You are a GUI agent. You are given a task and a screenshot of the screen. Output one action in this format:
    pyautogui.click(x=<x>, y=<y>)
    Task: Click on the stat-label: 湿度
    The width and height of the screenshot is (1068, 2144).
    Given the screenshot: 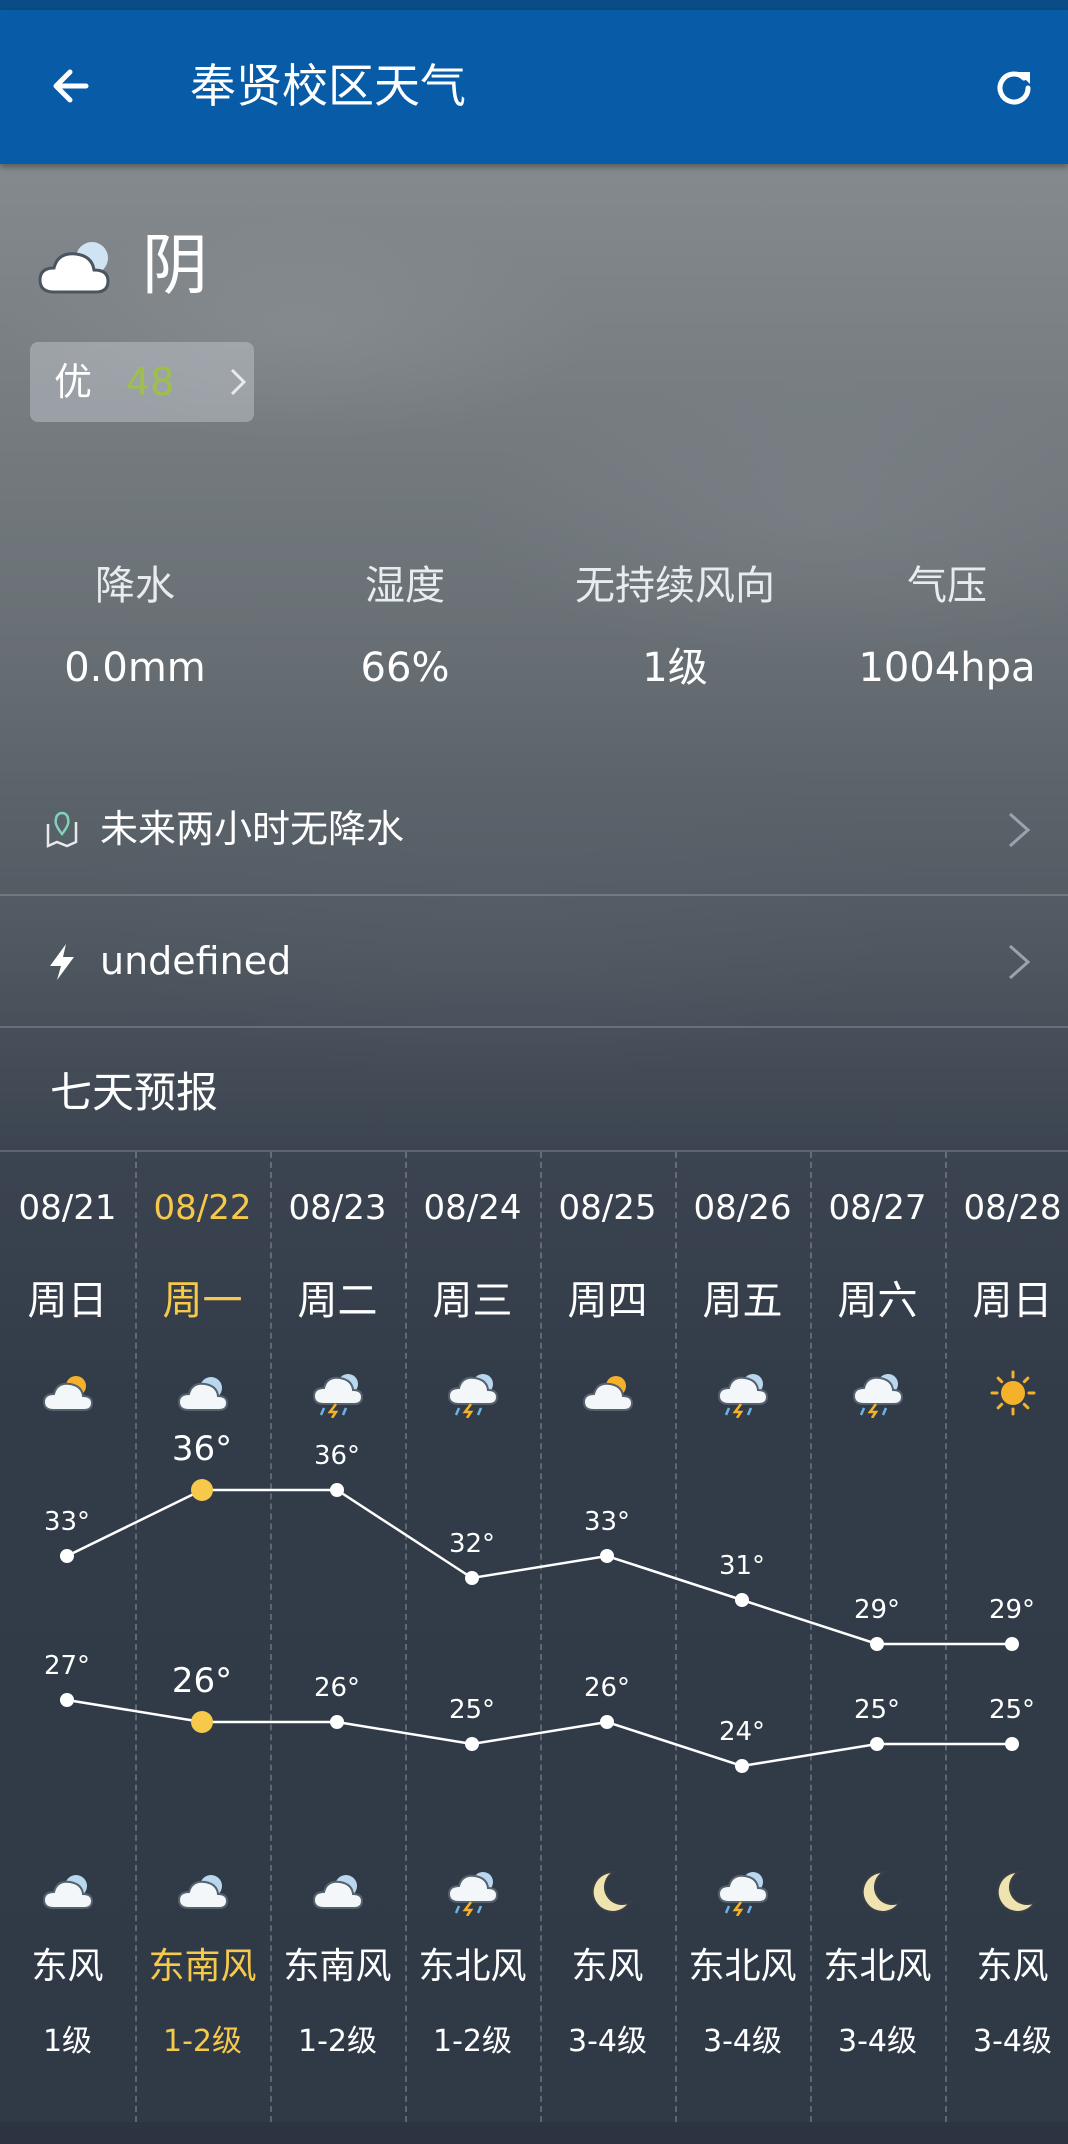 What is the action you would take?
    pyautogui.click(x=405, y=586)
    